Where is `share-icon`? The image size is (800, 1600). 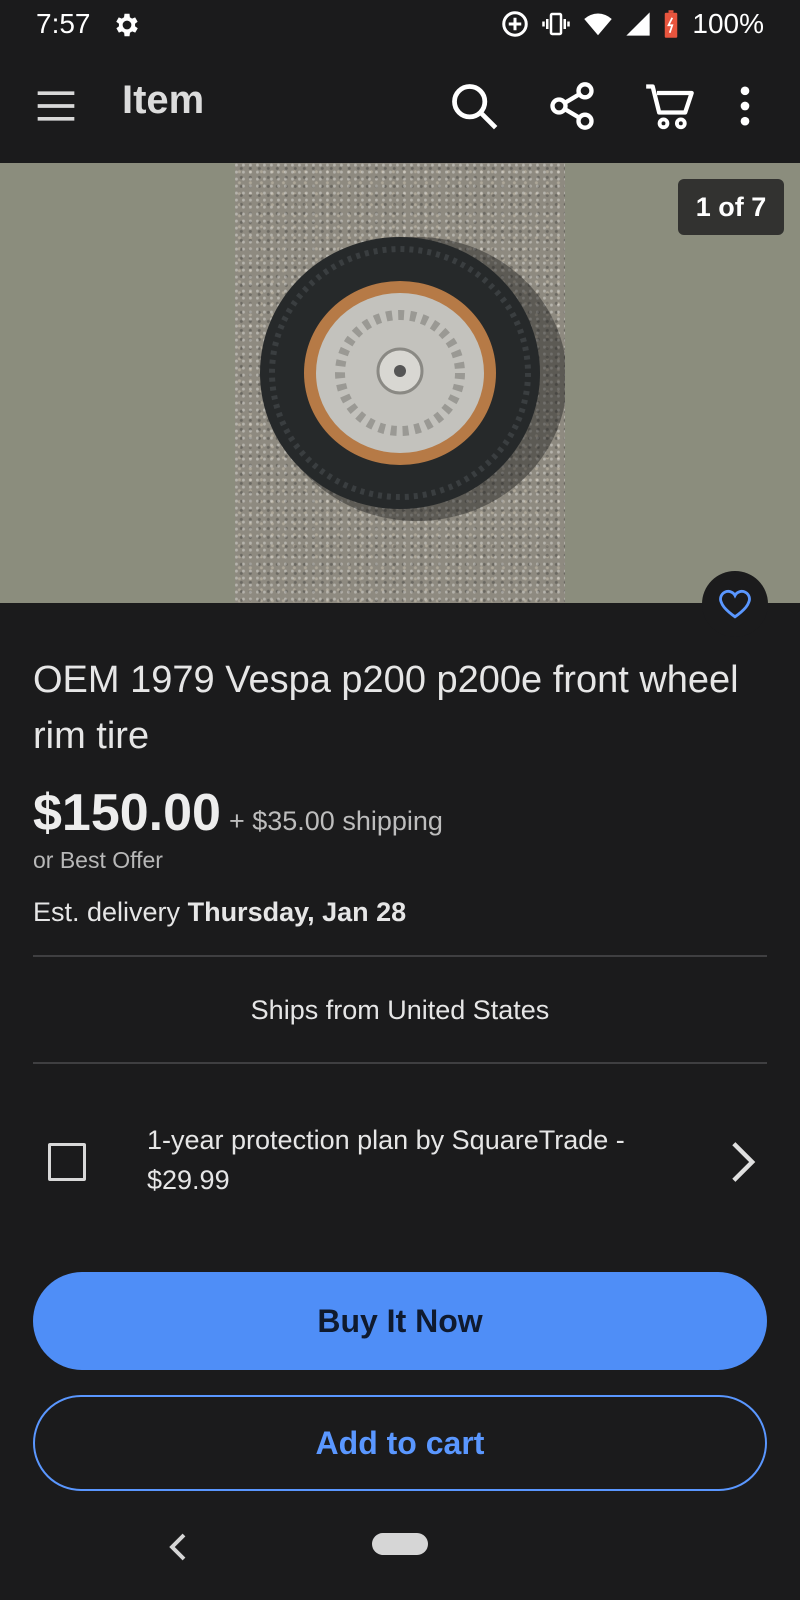
share-icon is located at coordinates (572, 106).